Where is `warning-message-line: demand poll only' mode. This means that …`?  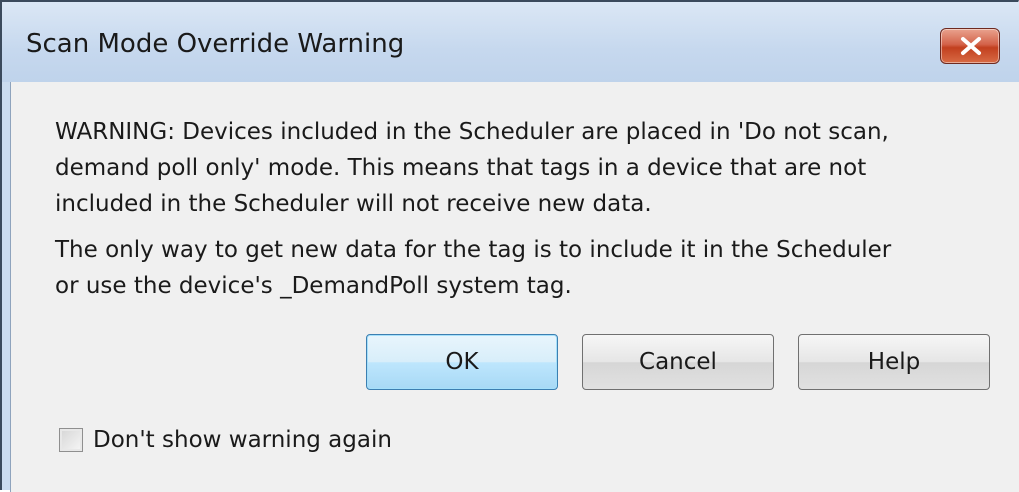 warning-message-line: demand poll only' mode. This means that … is located at coordinates (461, 168).